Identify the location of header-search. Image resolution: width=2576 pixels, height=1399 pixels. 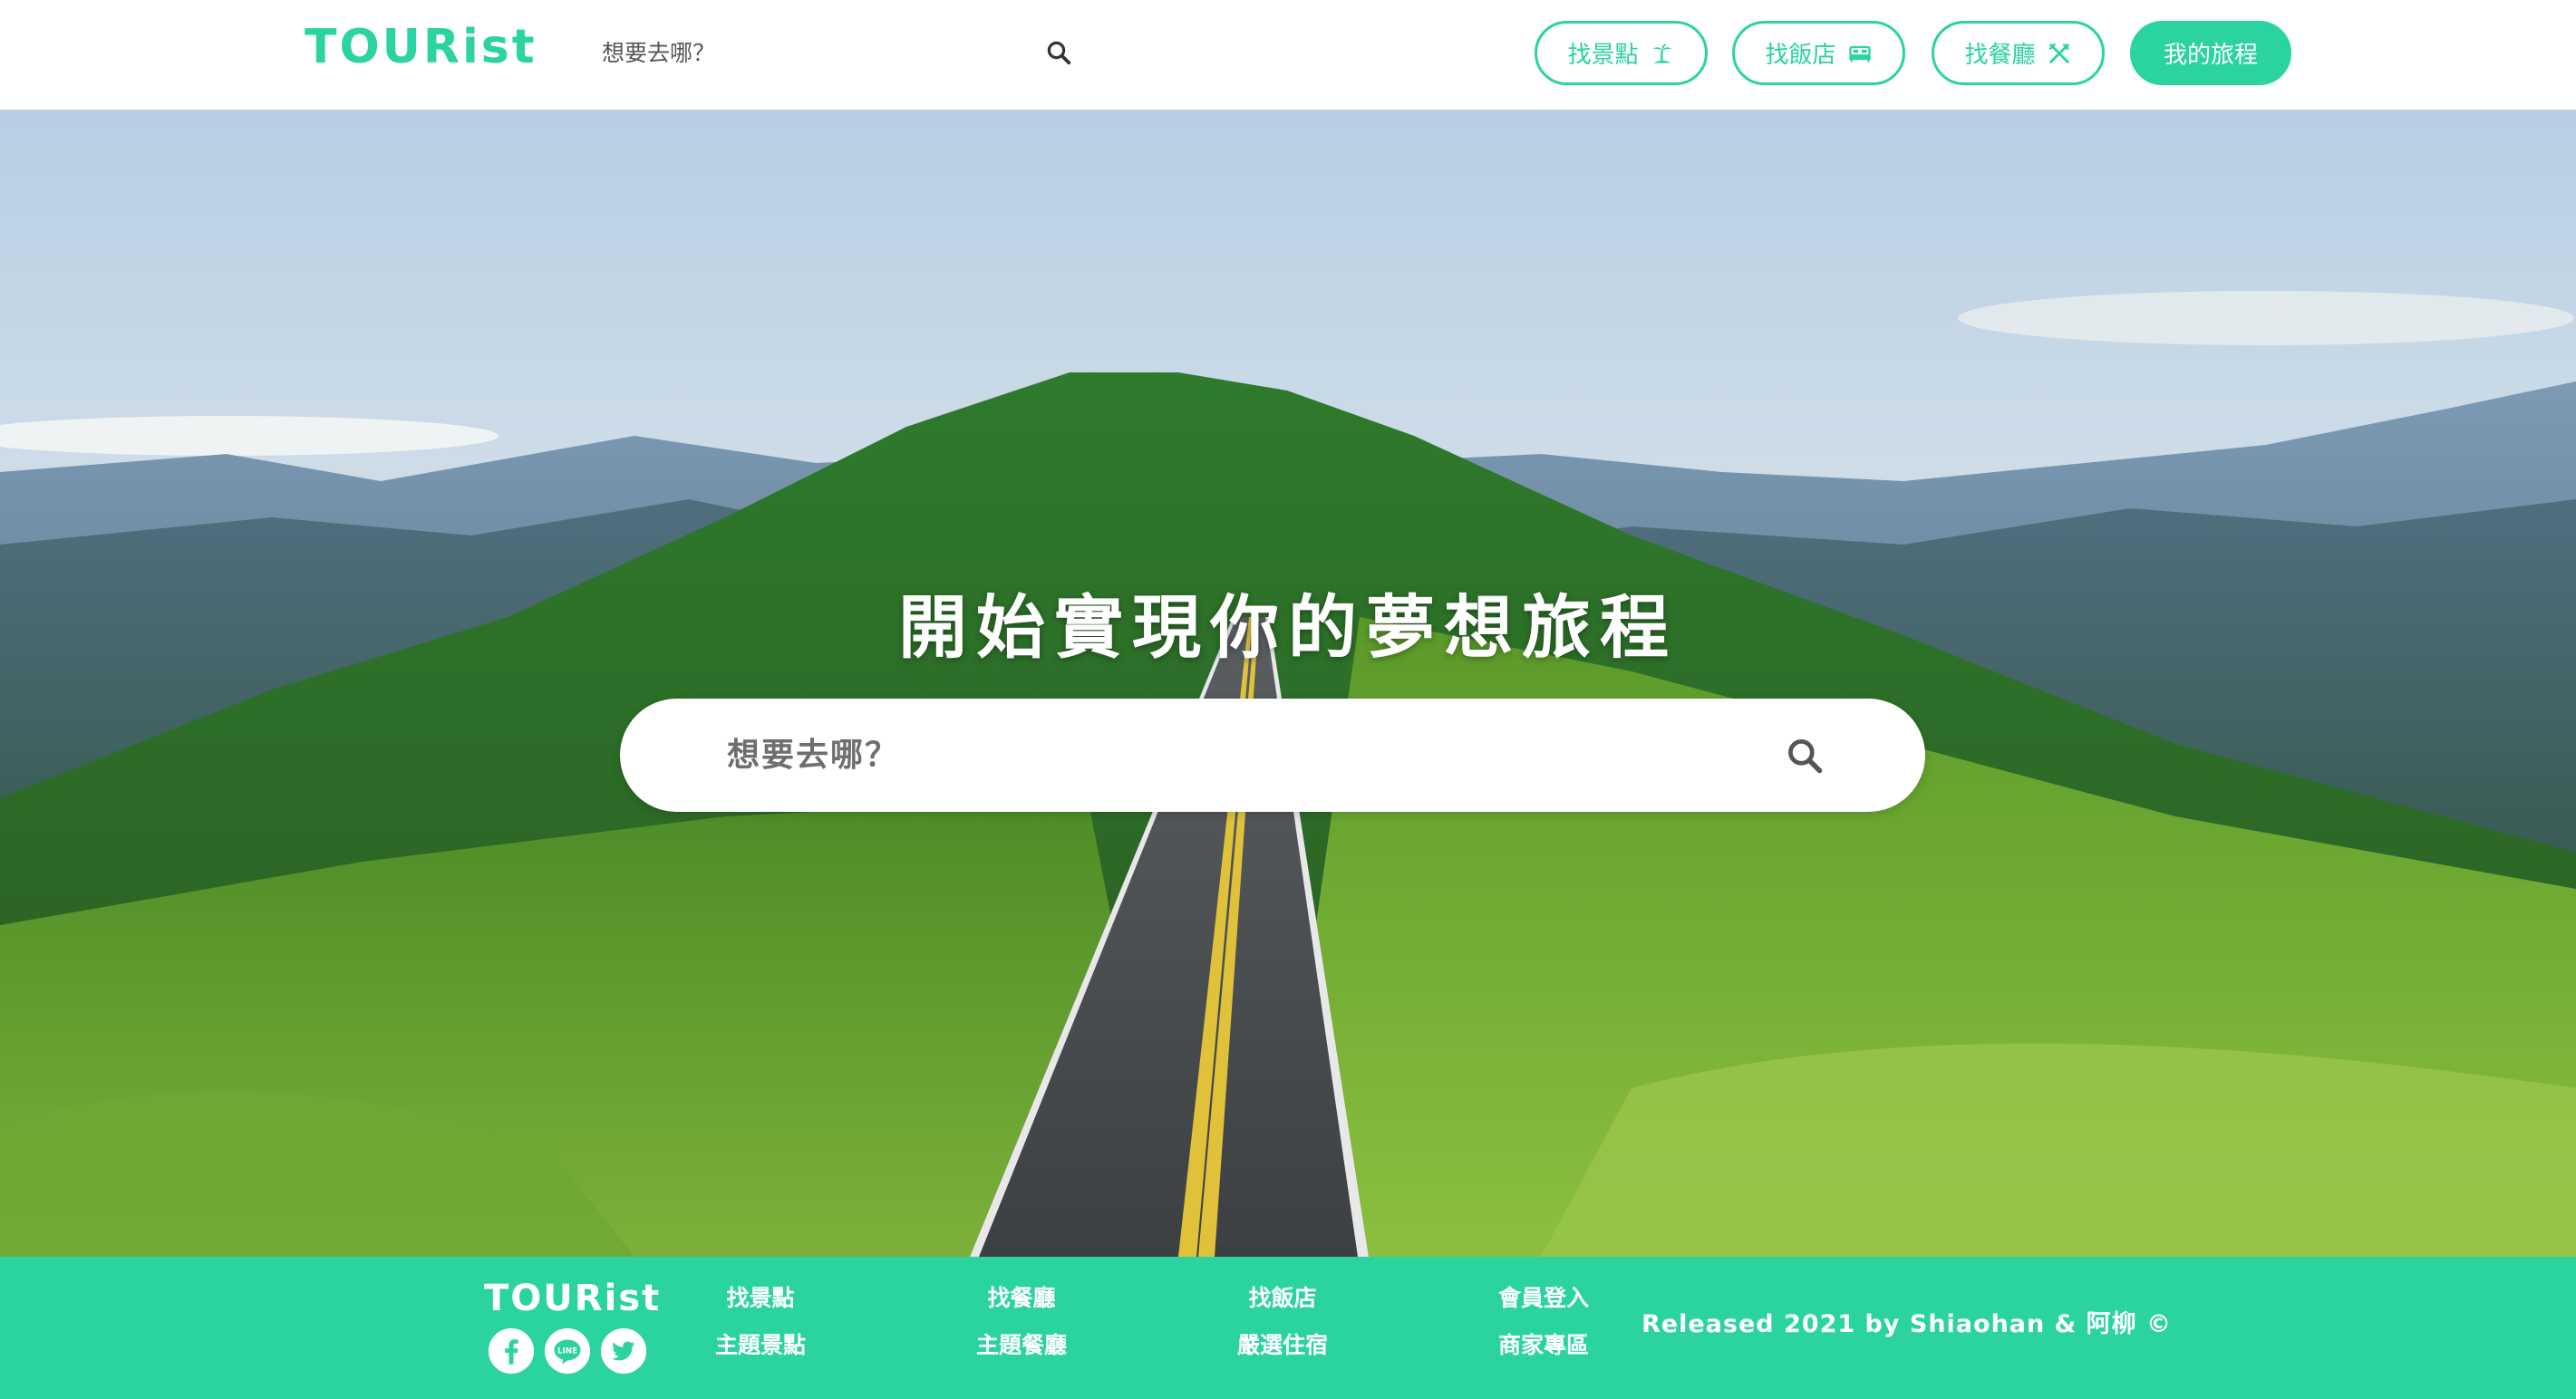
(837, 52).